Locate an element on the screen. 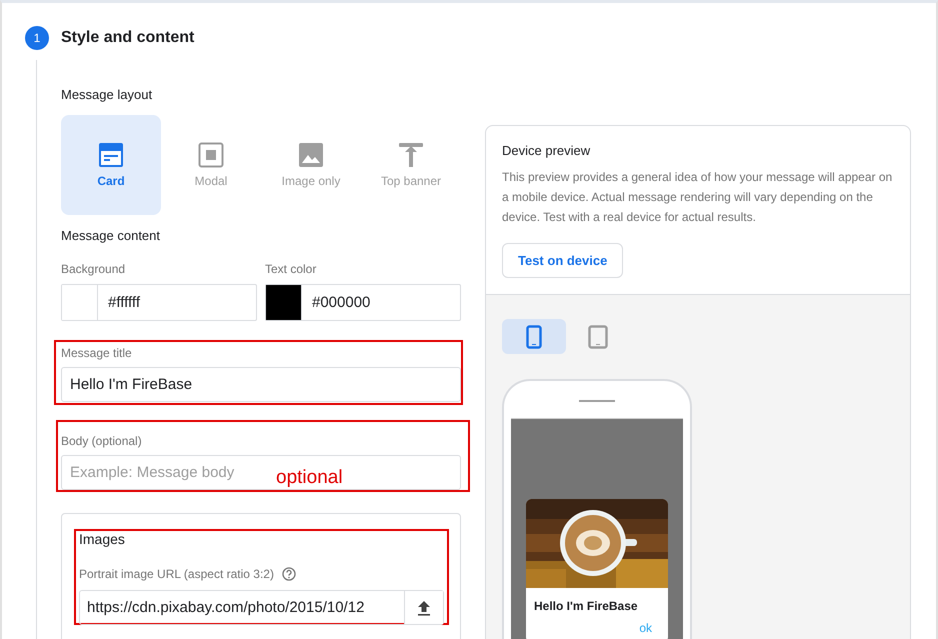  layout-option: Card is located at coordinates (111, 165).